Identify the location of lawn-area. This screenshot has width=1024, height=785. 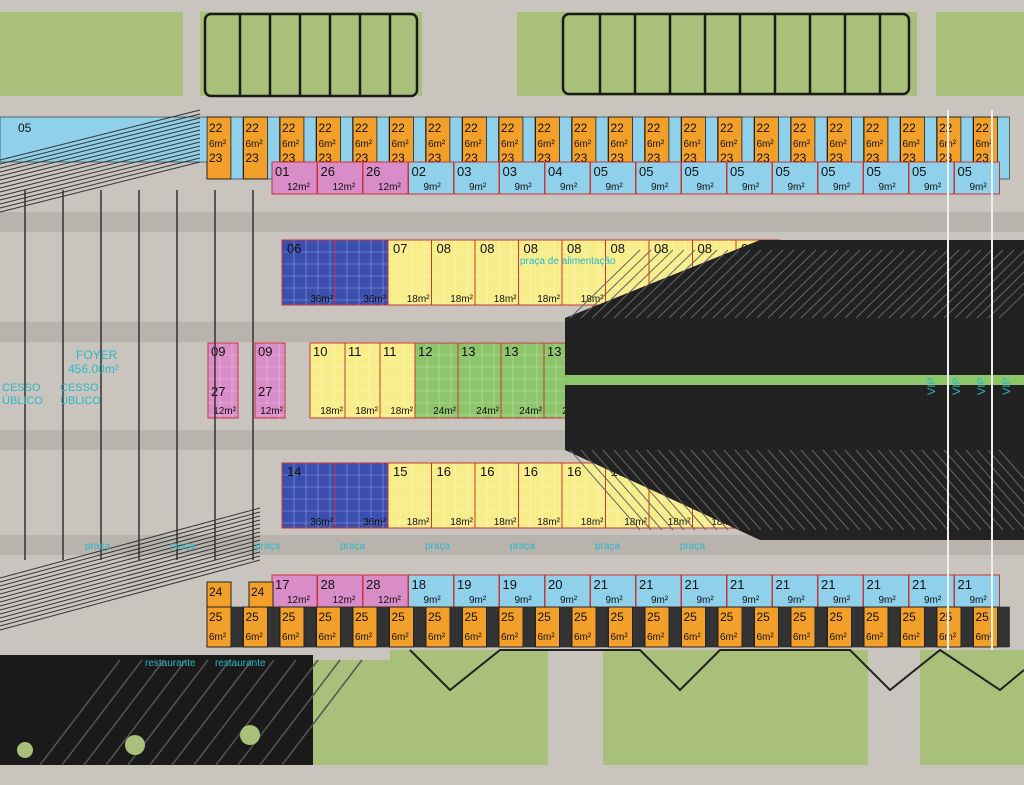
(980, 54).